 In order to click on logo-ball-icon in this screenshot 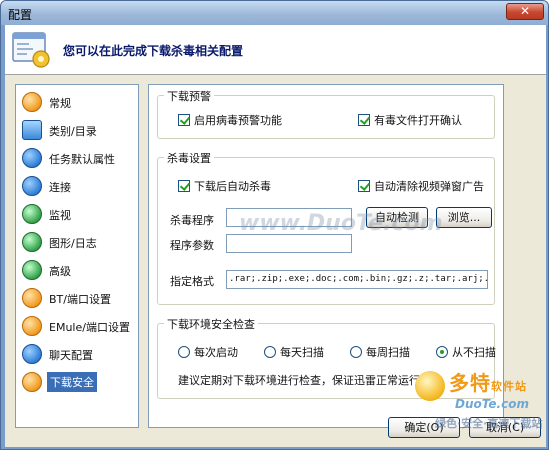, I will do `click(430, 386)`.